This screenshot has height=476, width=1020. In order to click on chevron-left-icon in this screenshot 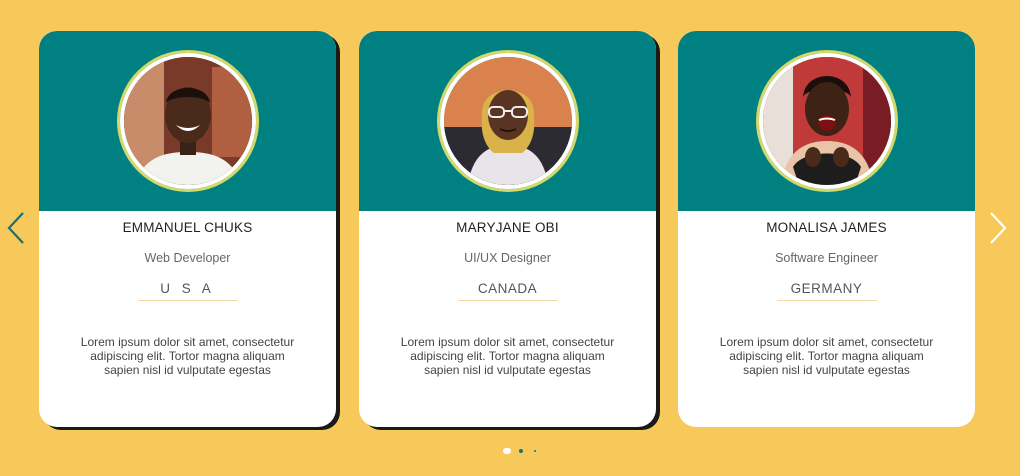, I will do `click(15, 228)`.